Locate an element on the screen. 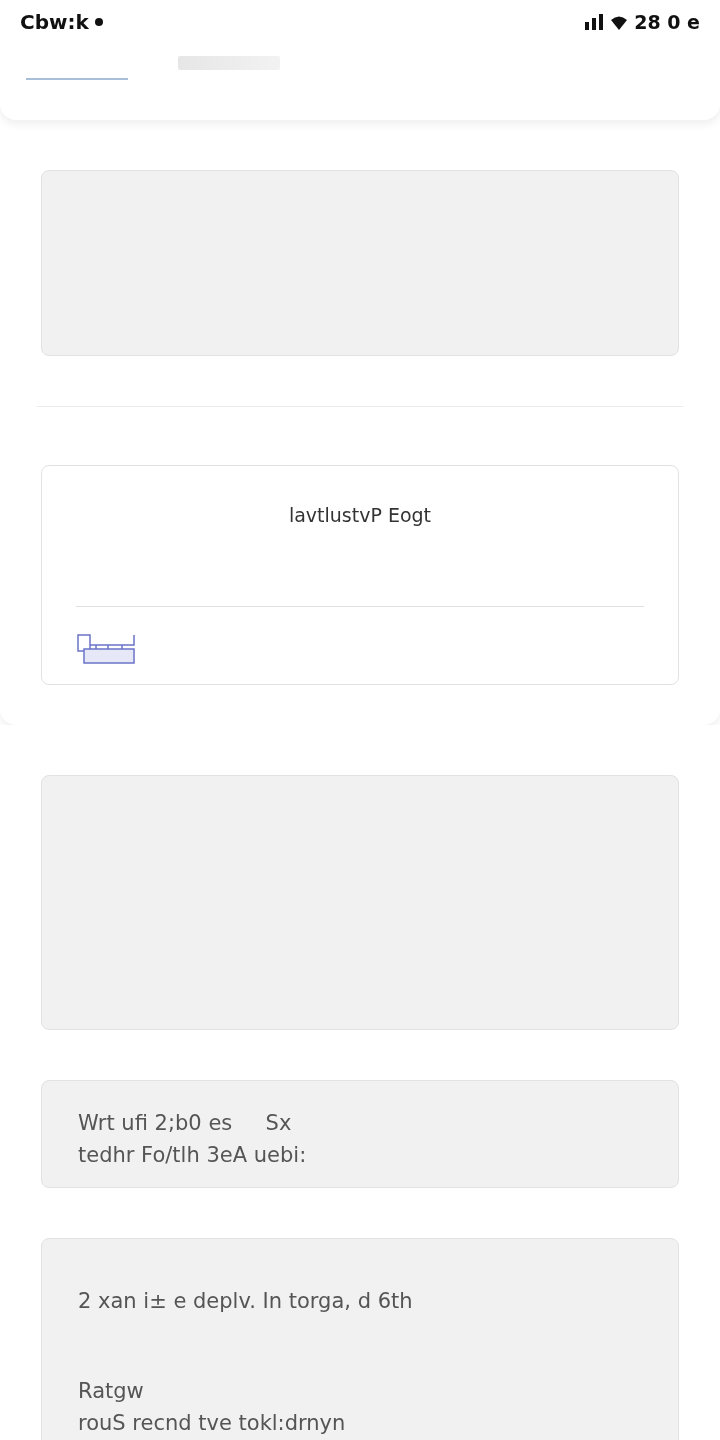 The width and height of the screenshot is (720, 1440). status-time: Cbw:k is located at coordinates (54, 22).